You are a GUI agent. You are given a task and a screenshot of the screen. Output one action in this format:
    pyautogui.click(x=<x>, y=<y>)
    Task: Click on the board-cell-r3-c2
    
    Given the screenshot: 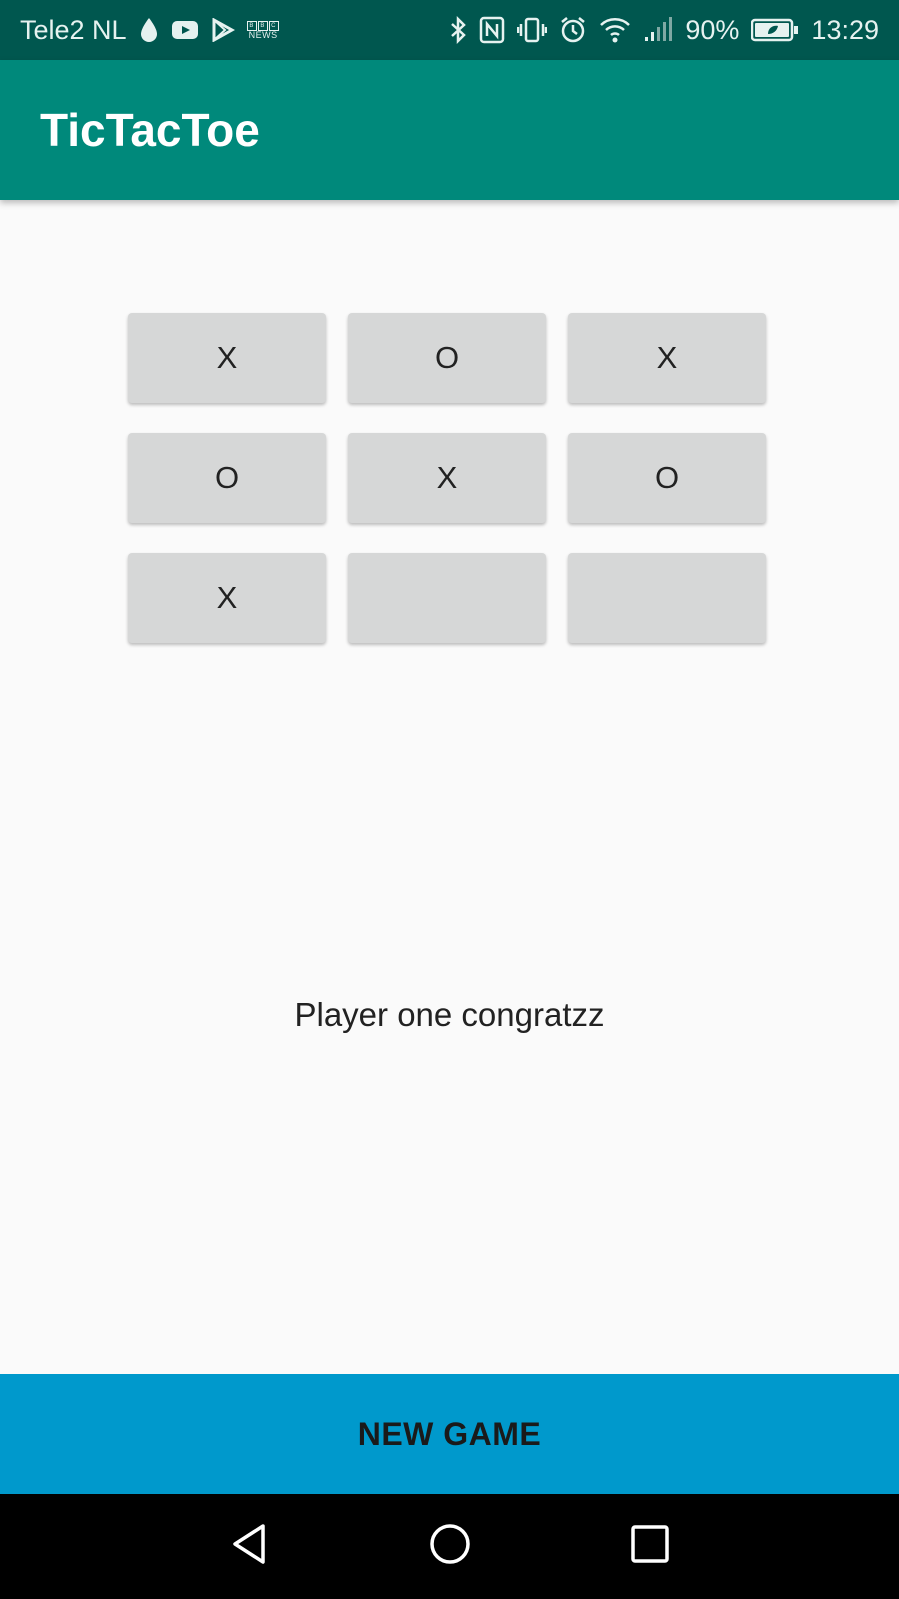 What is the action you would take?
    pyautogui.click(x=447, y=598)
    